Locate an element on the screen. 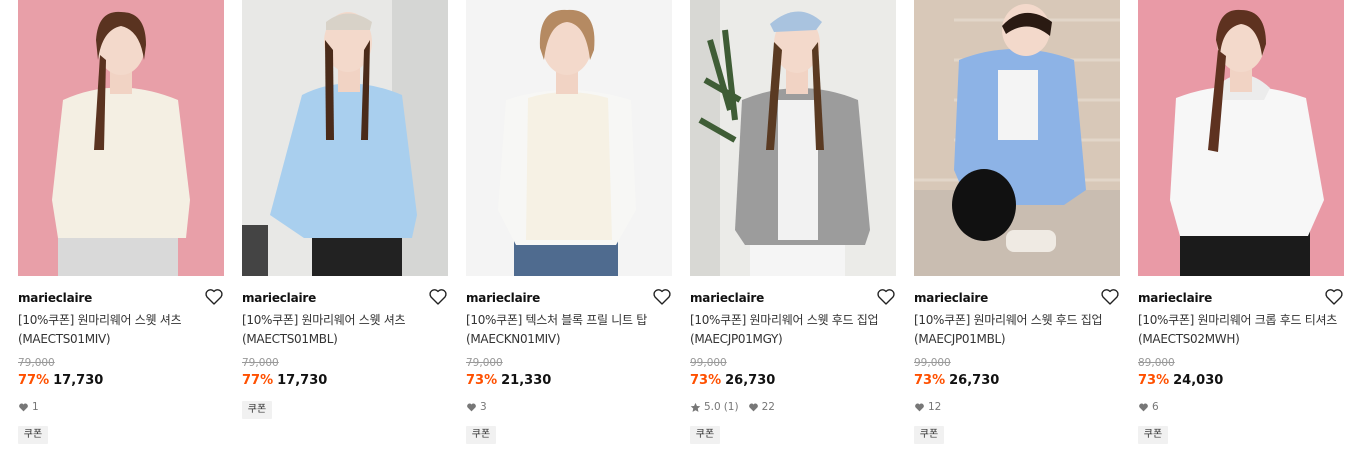  sale-price: 24,030 is located at coordinates (1198, 380).